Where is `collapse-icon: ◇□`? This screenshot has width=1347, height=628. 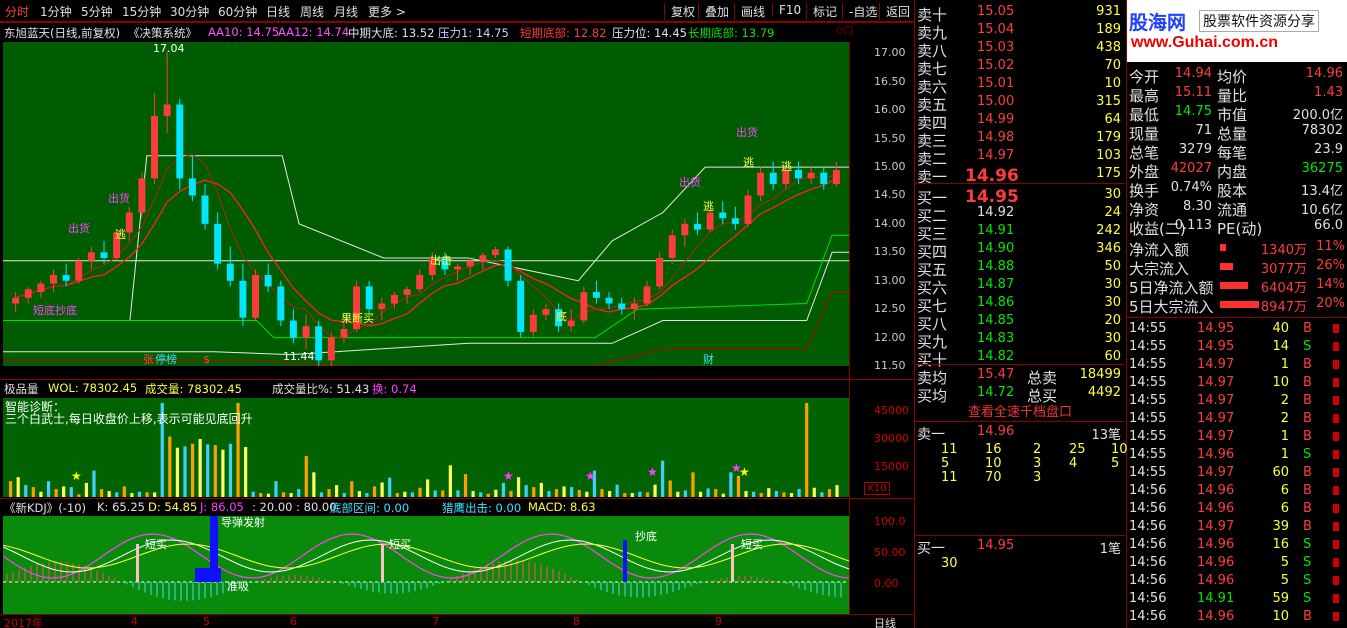 collapse-icon: ◇□ is located at coordinates (844, 30).